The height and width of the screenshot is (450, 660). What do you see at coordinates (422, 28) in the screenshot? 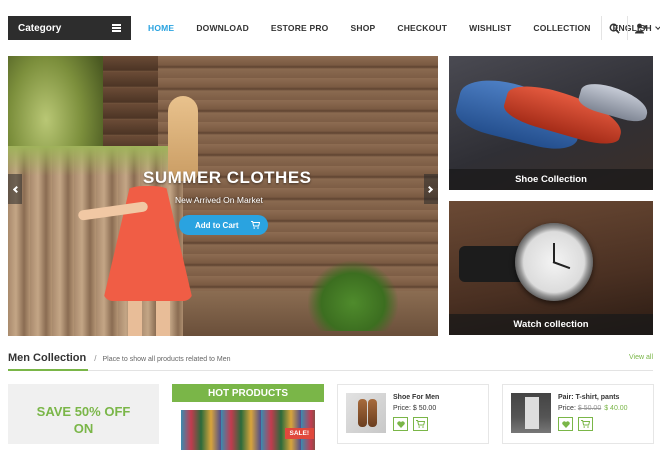
I see `nav-checkout: CHECKOUT` at bounding box center [422, 28].